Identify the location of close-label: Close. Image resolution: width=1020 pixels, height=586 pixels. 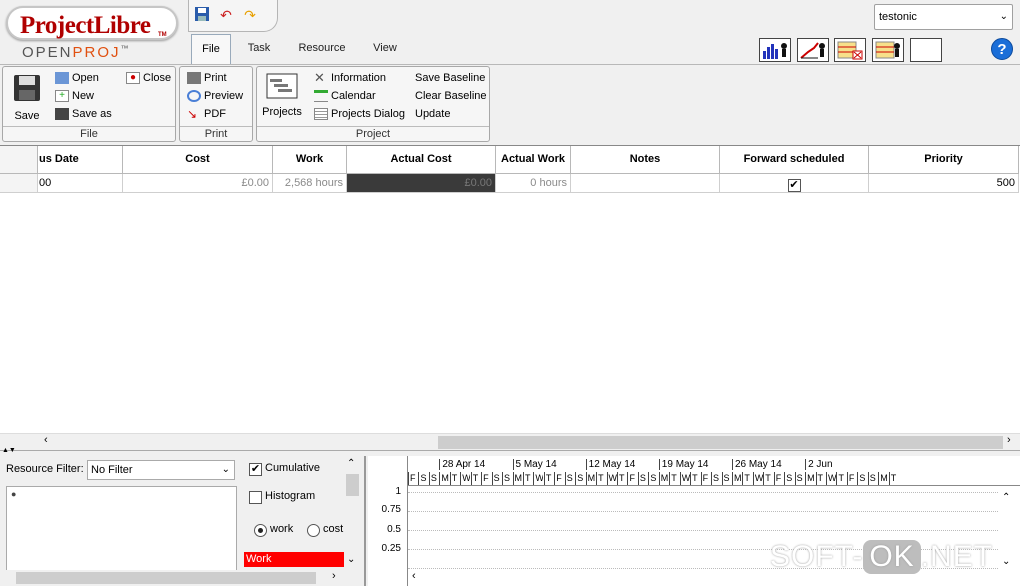
(157, 78).